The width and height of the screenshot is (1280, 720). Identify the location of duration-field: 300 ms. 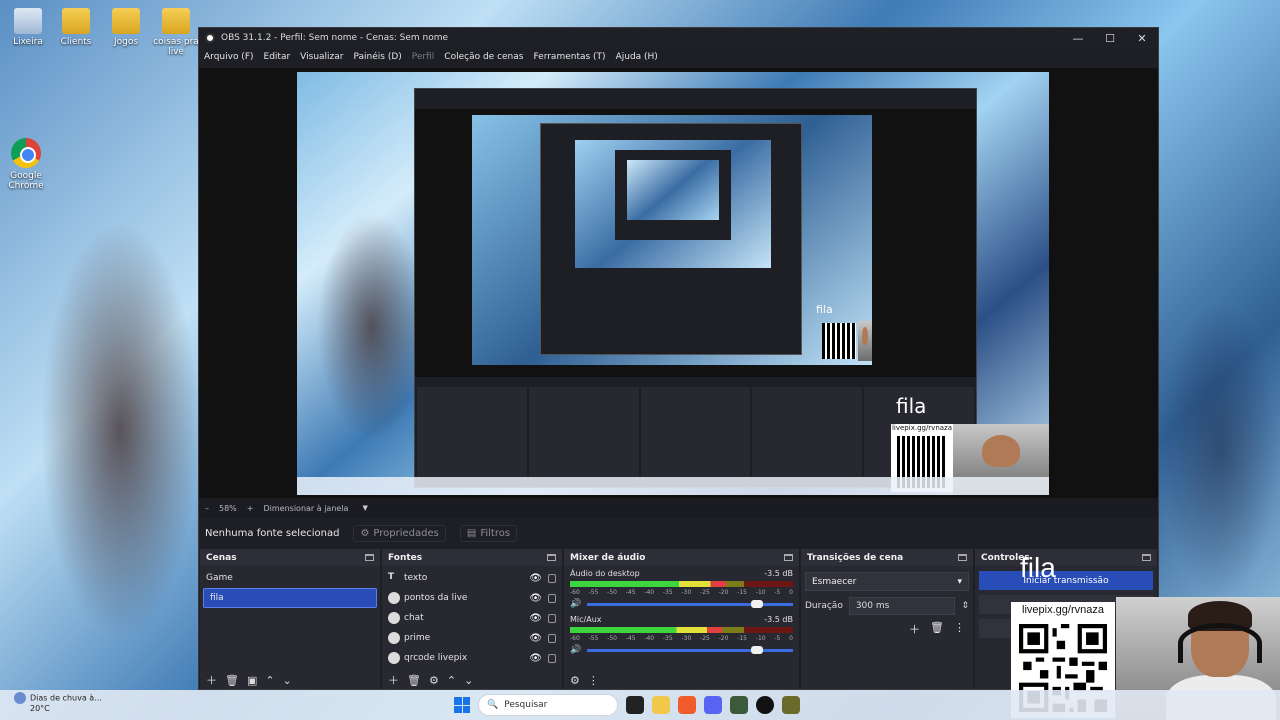
(902, 606).